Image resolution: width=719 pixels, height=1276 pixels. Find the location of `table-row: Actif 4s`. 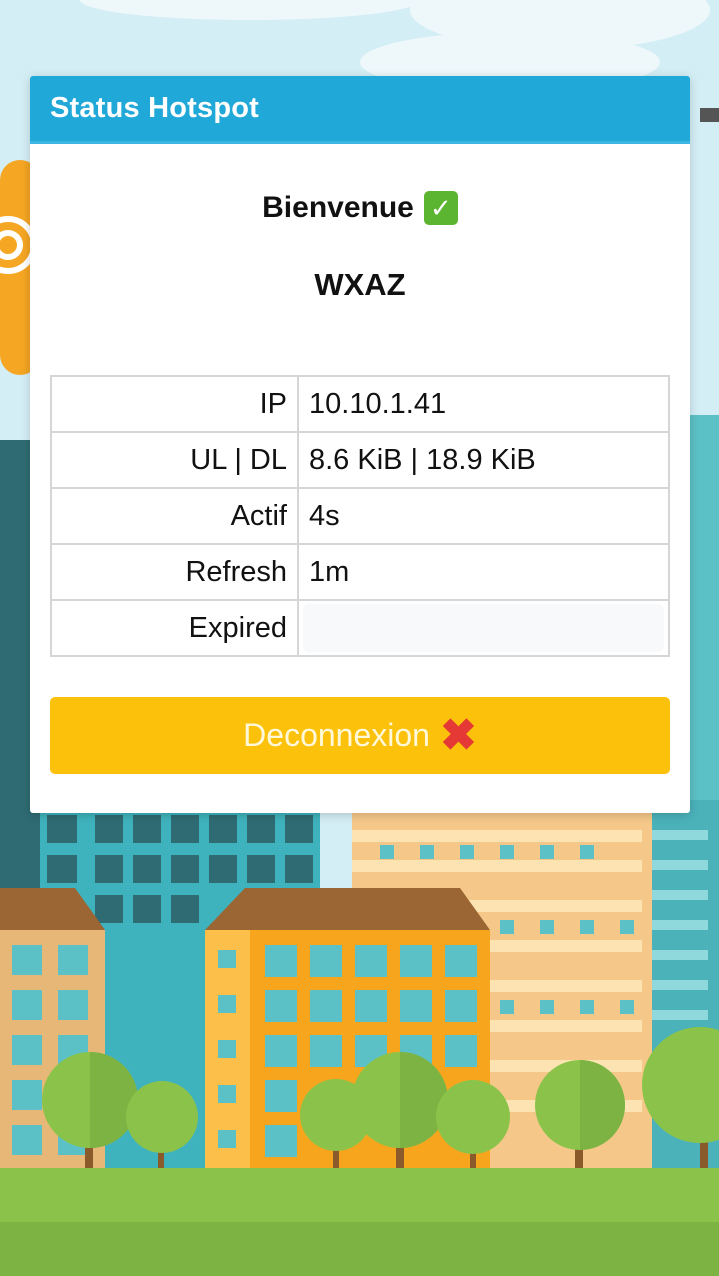

table-row: Actif 4s is located at coordinates (360, 516).